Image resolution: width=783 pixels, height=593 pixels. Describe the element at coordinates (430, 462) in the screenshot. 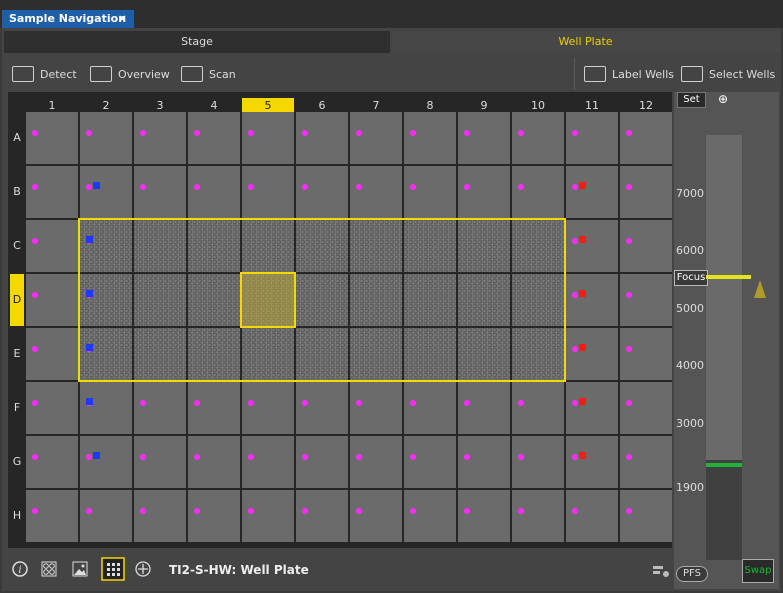

I see `well-G8` at that location.